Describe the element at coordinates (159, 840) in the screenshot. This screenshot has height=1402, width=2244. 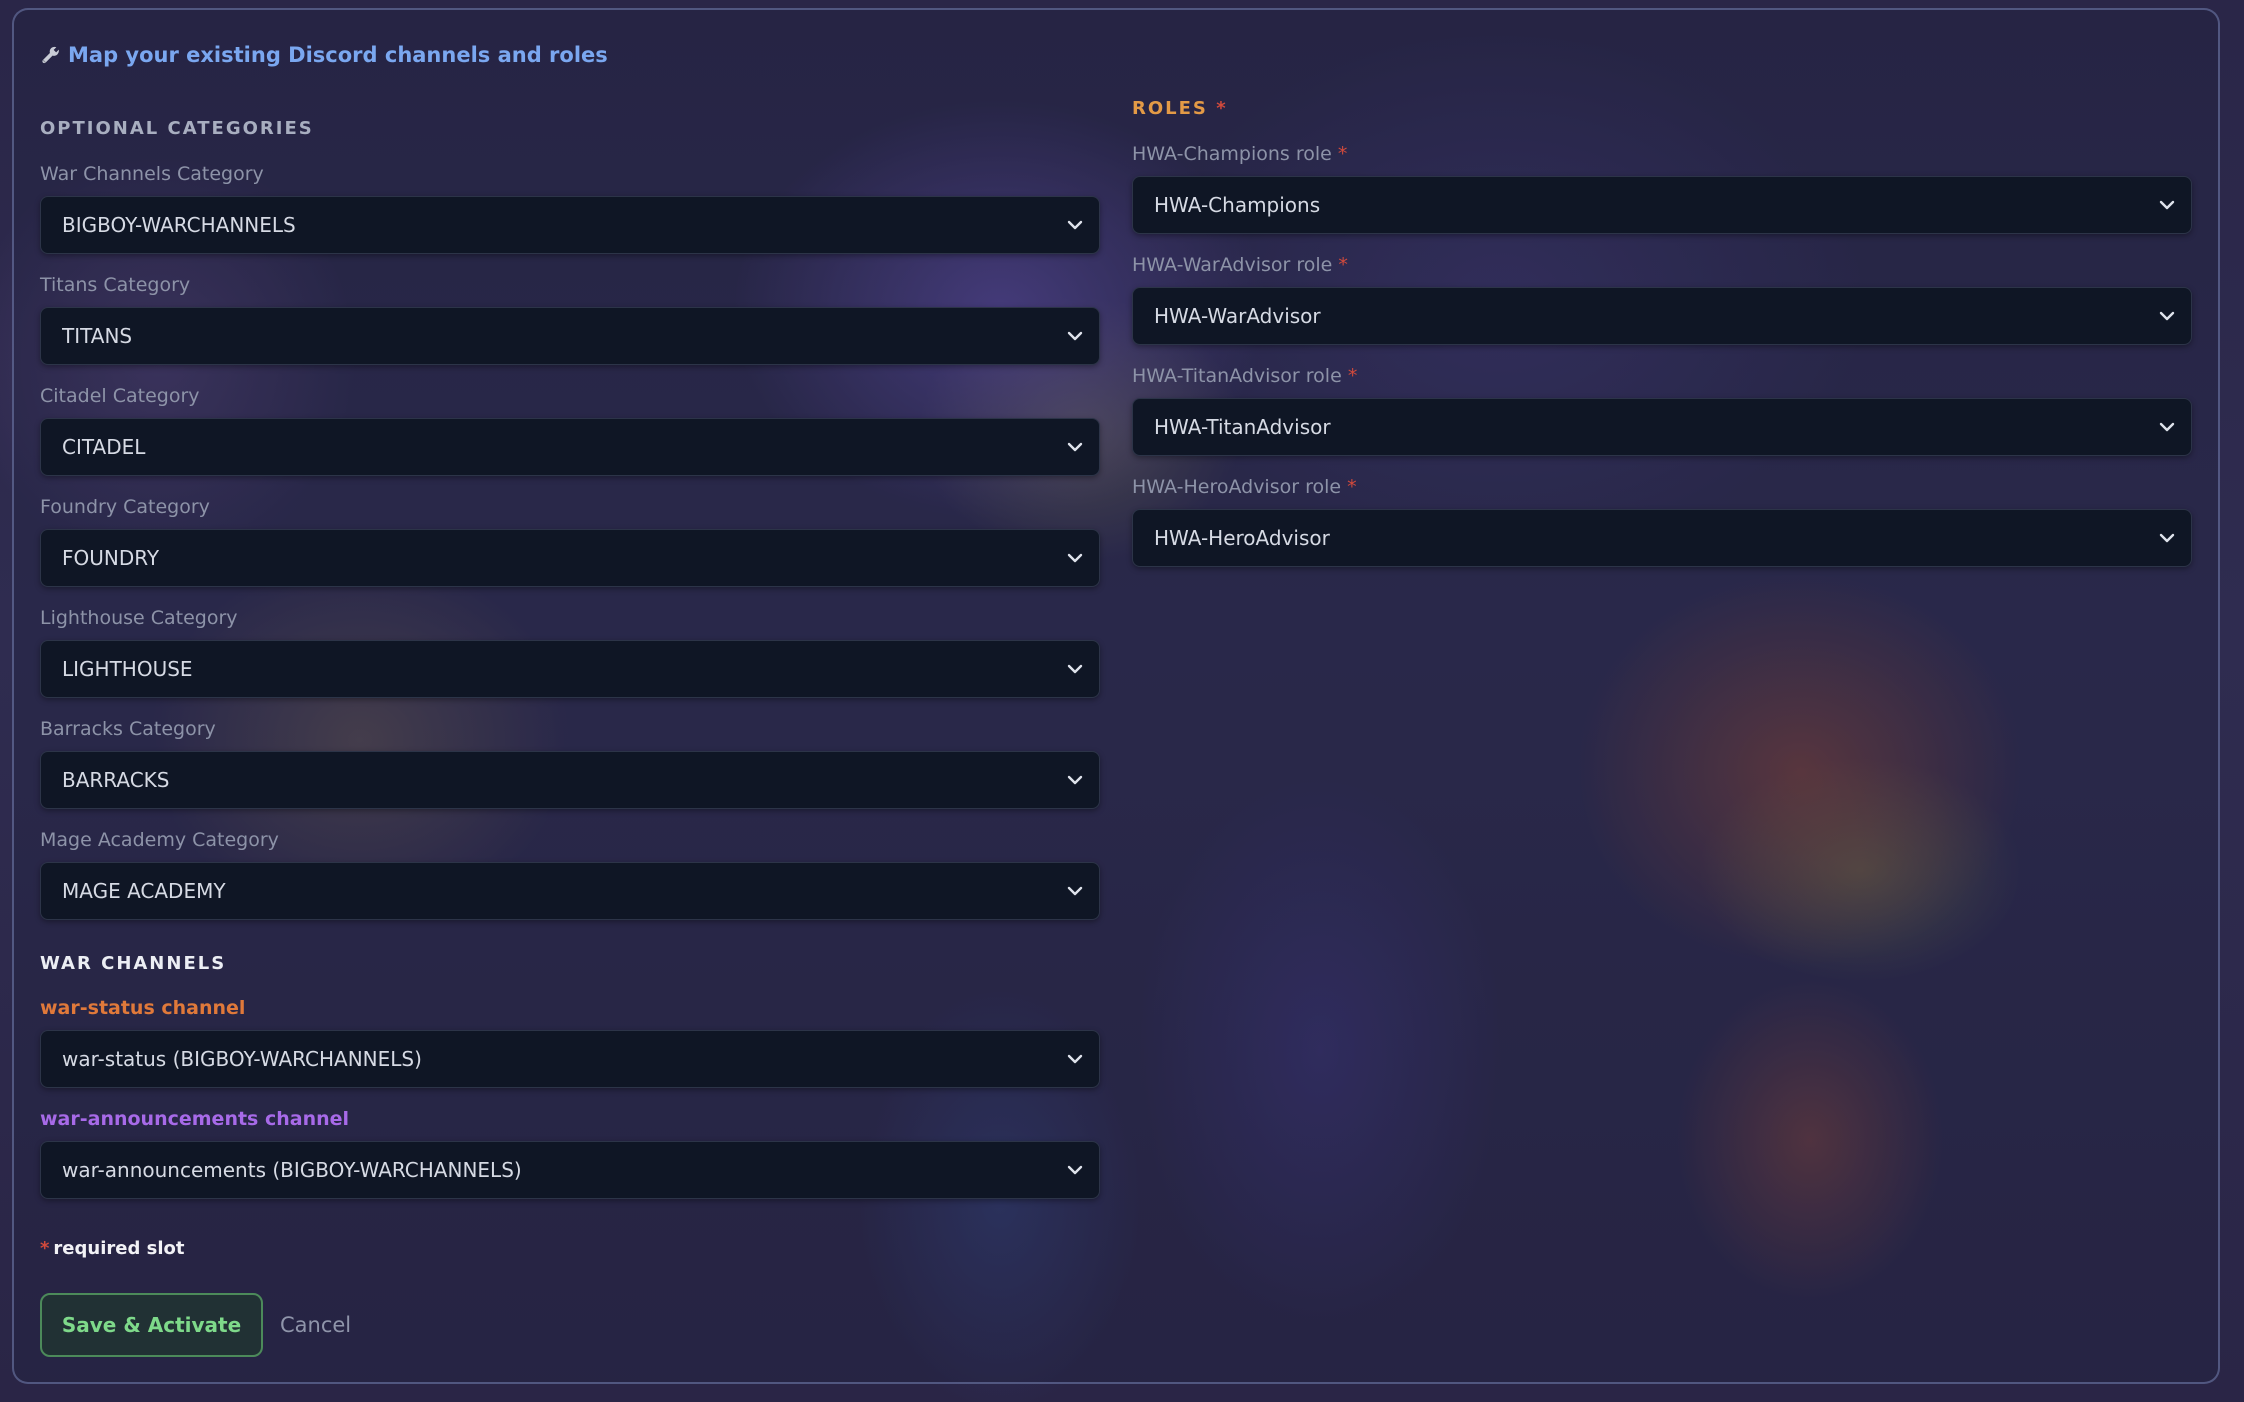
I see `mage-academy-category-label: Mage Academy Category` at that location.